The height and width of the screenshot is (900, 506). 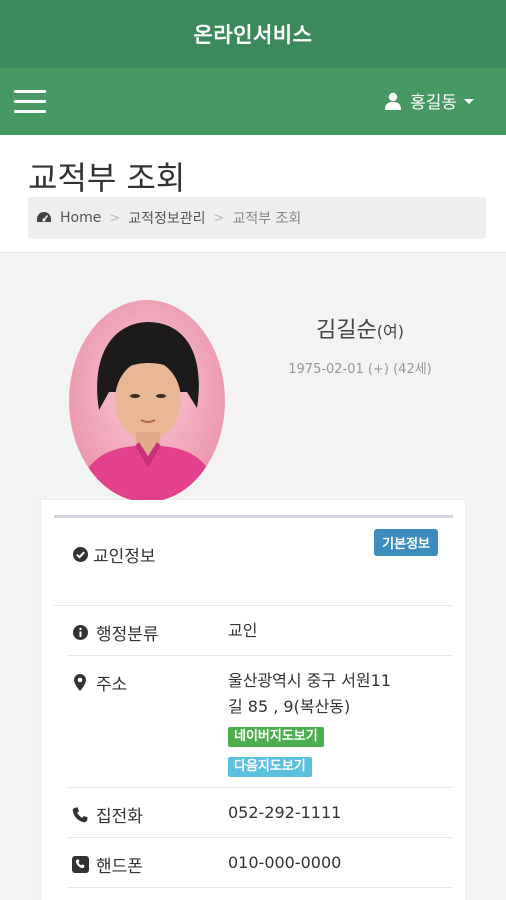 What do you see at coordinates (285, 812) in the screenshot?
I see `home-phone-value: 052-292-1111` at bounding box center [285, 812].